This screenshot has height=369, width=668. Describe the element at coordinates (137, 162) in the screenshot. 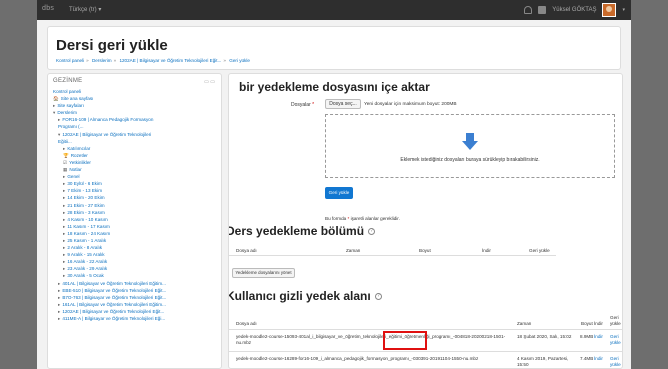

I see `sidebar-item: ☑ Yetkinlikler` at that location.